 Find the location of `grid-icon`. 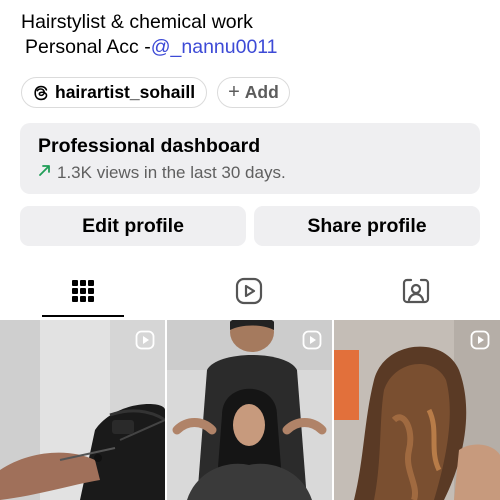

grid-icon is located at coordinates (83, 293).